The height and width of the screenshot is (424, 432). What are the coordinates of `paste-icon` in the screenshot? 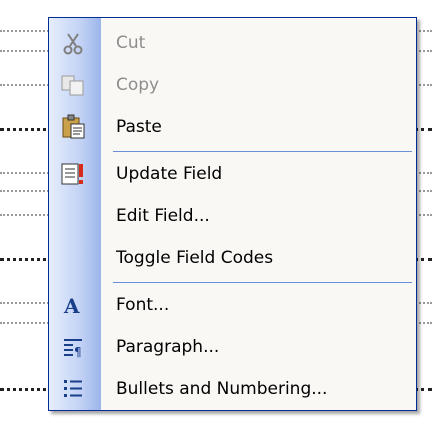 It's located at (73, 127).